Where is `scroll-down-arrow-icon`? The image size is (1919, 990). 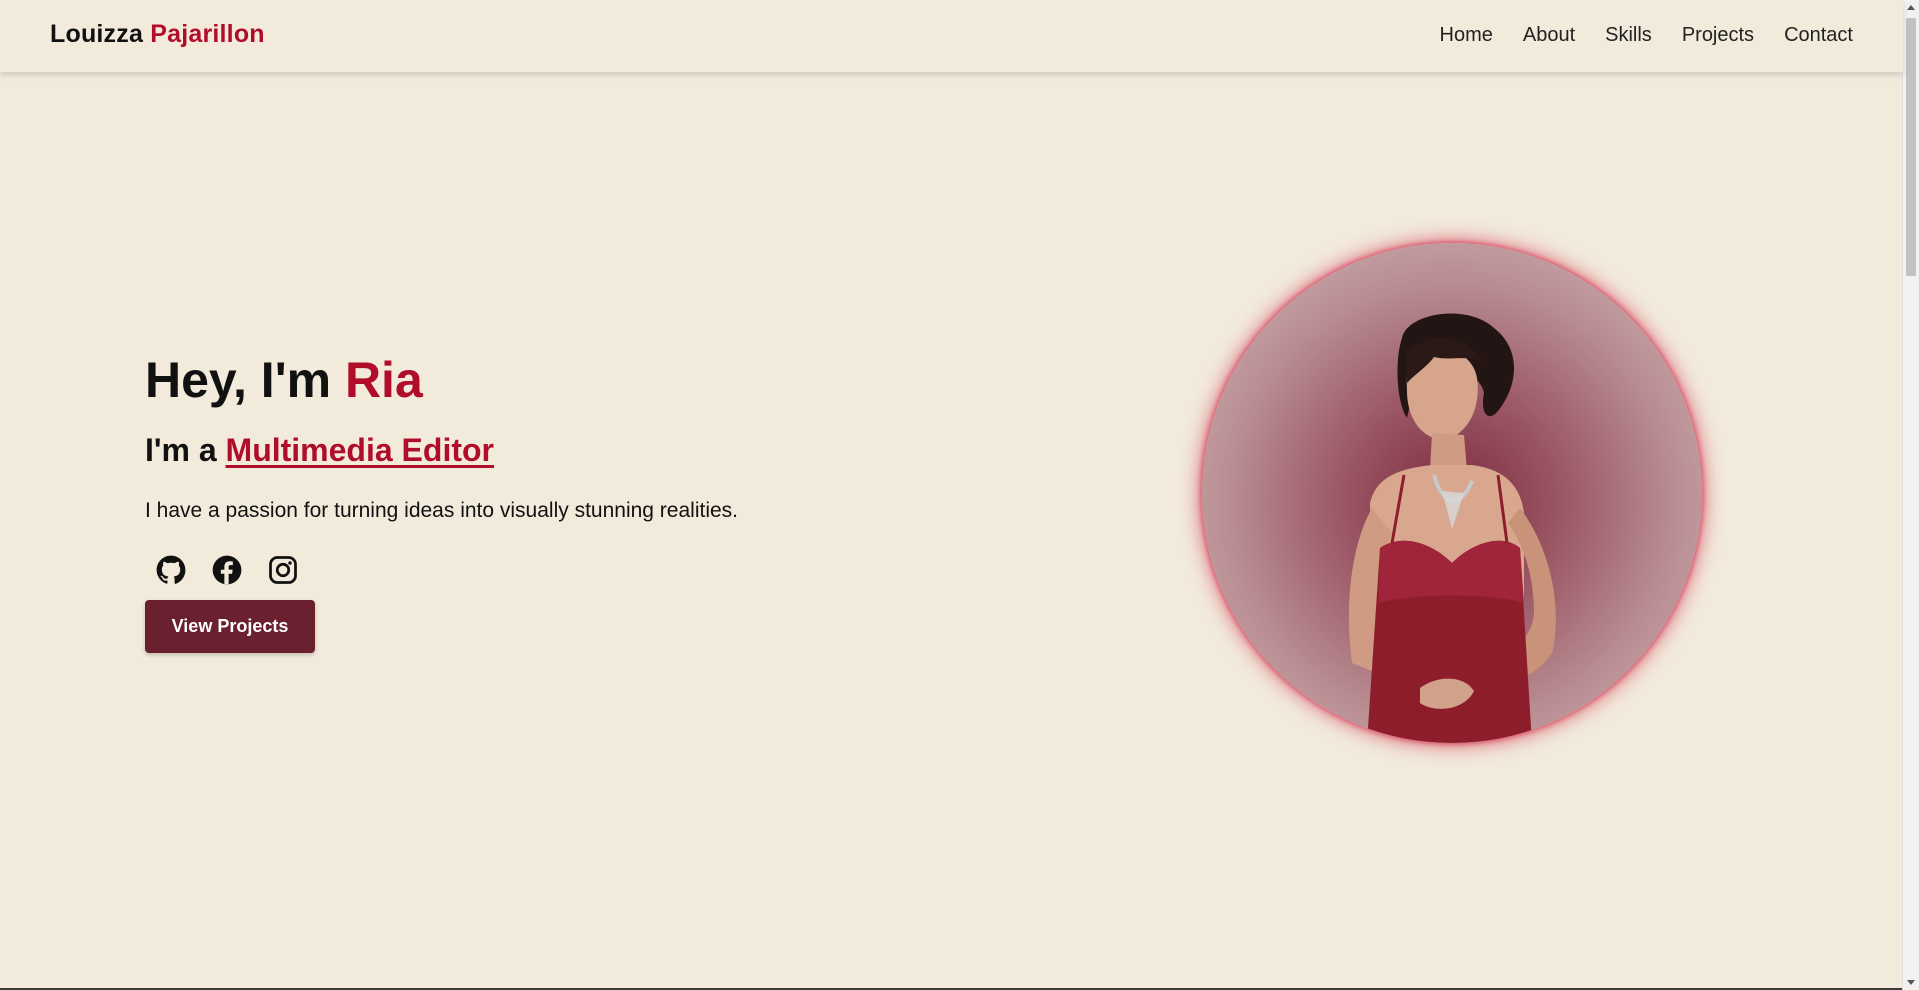
scroll-down-arrow-icon is located at coordinates (1911, 982).